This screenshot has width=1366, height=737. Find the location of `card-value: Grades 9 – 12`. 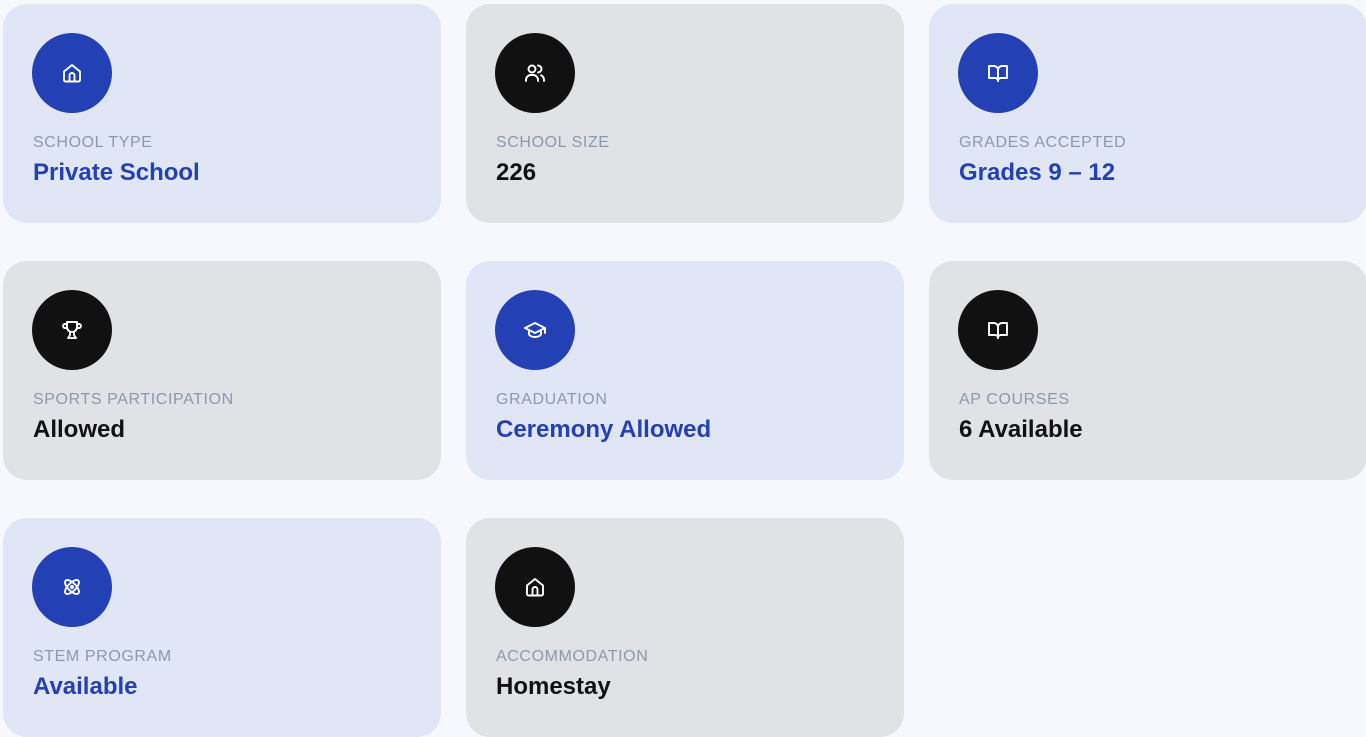

card-value: Grades 9 – 12 is located at coordinates (1037, 172).